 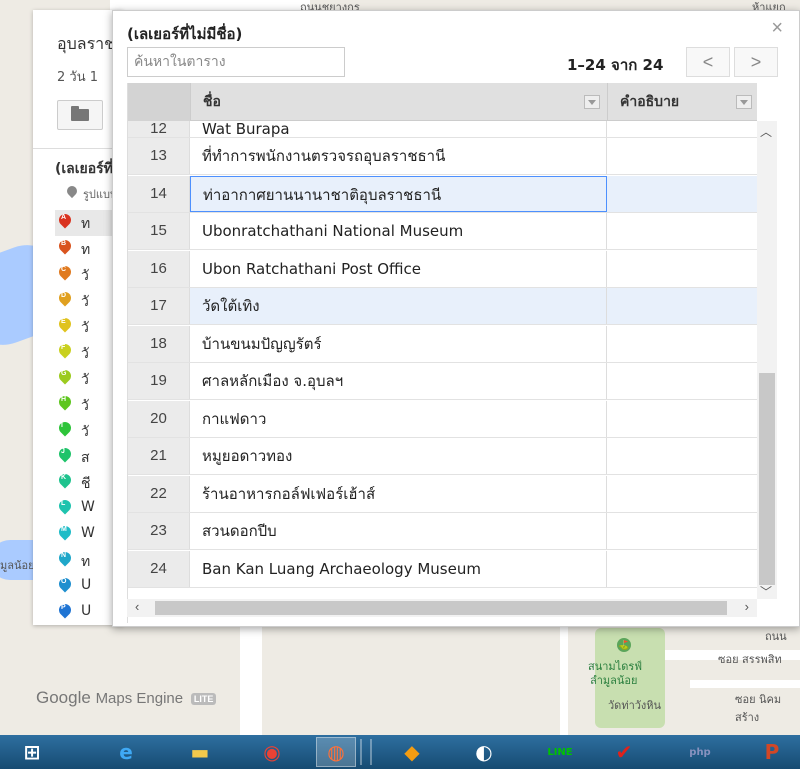 What do you see at coordinates (766, 131) in the screenshot?
I see `scroll-up-icon: ︿` at bounding box center [766, 131].